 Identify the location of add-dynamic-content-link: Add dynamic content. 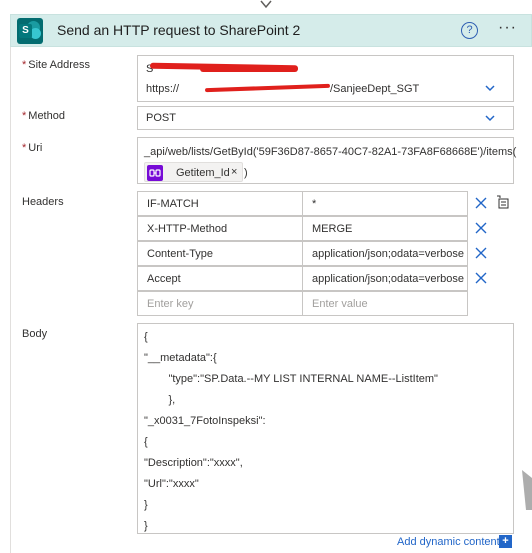
(448, 542).